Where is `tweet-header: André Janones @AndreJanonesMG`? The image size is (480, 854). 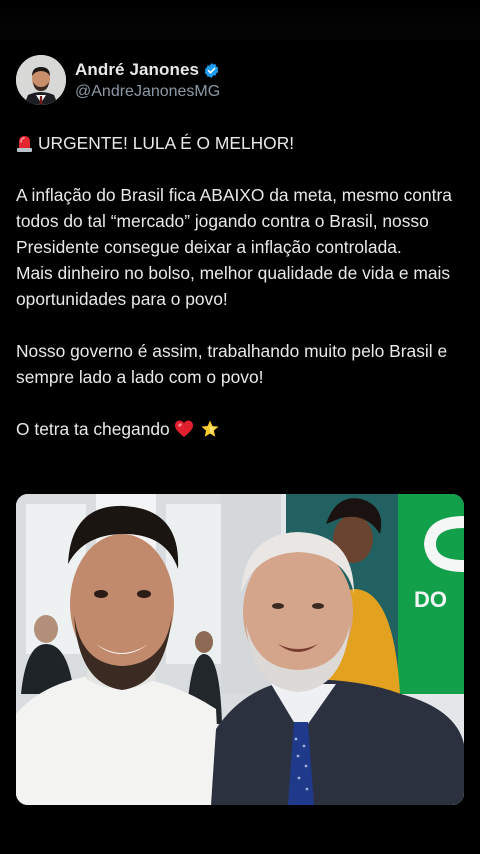
tweet-header: André Janones @AndreJanonesMG is located at coordinates (118, 80).